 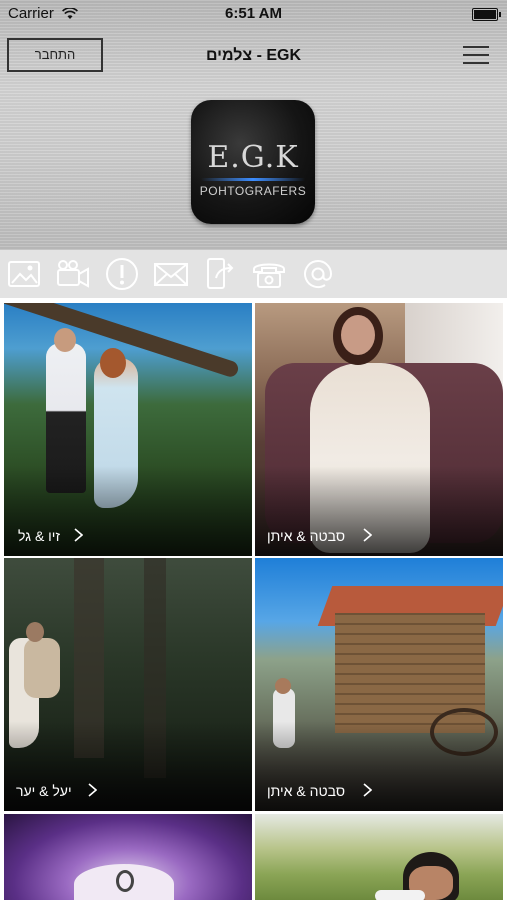 I want to click on login-button: התחבר, so click(x=55, y=55).